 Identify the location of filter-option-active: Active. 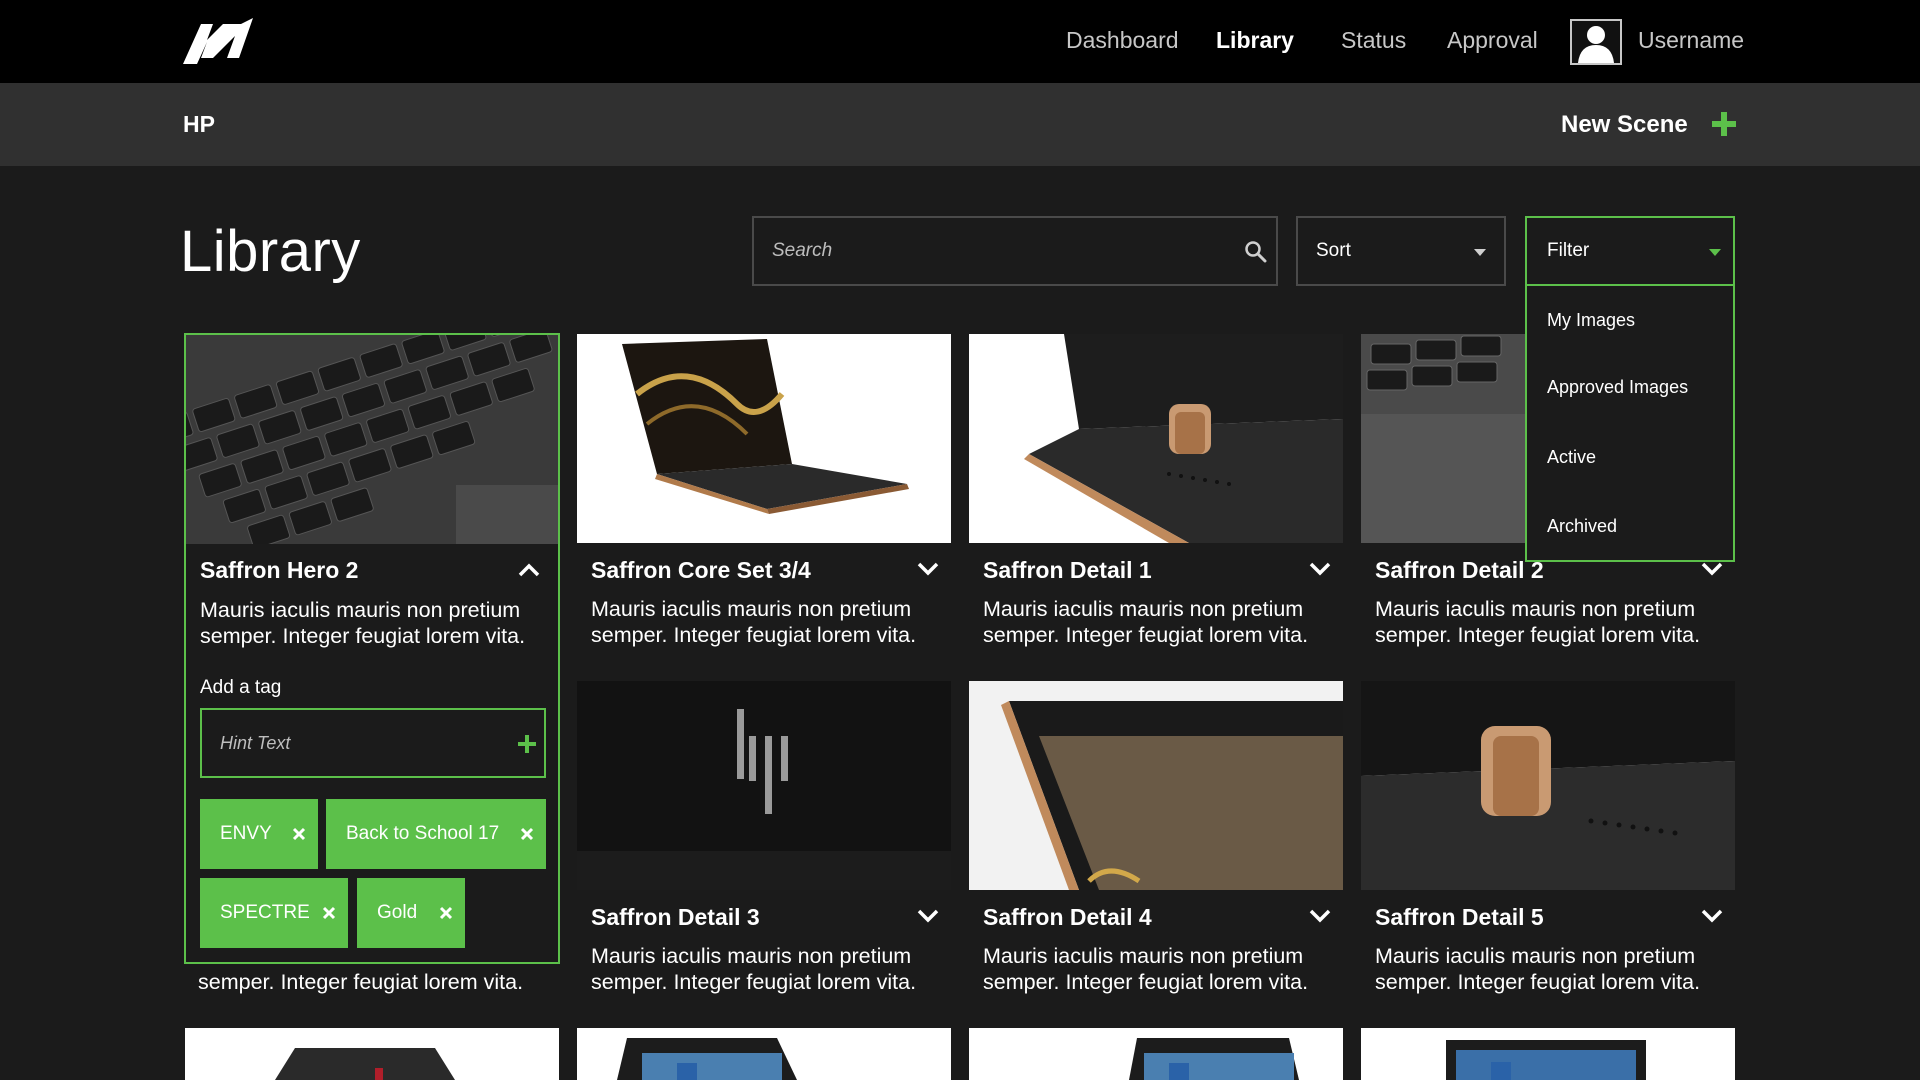
(1571, 457).